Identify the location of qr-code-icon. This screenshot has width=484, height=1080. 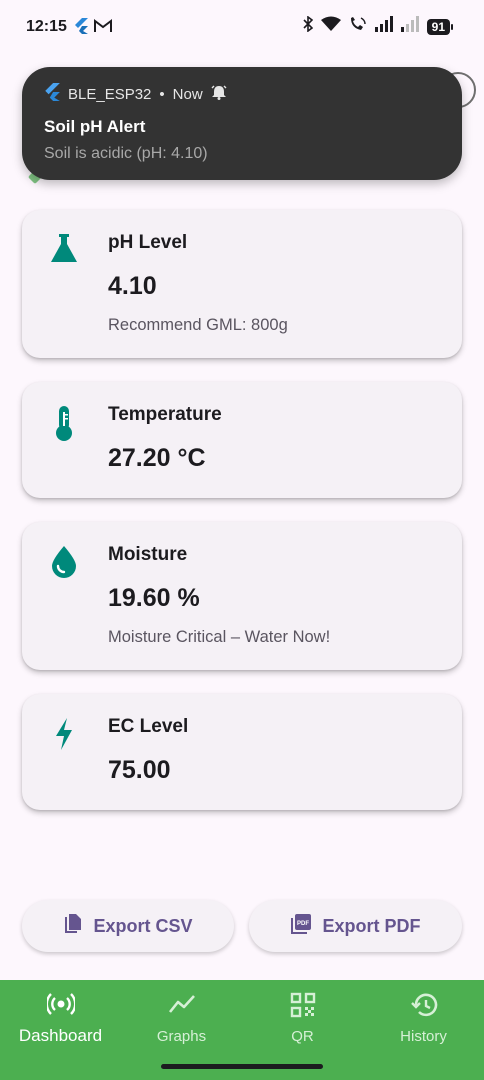
(302, 1006).